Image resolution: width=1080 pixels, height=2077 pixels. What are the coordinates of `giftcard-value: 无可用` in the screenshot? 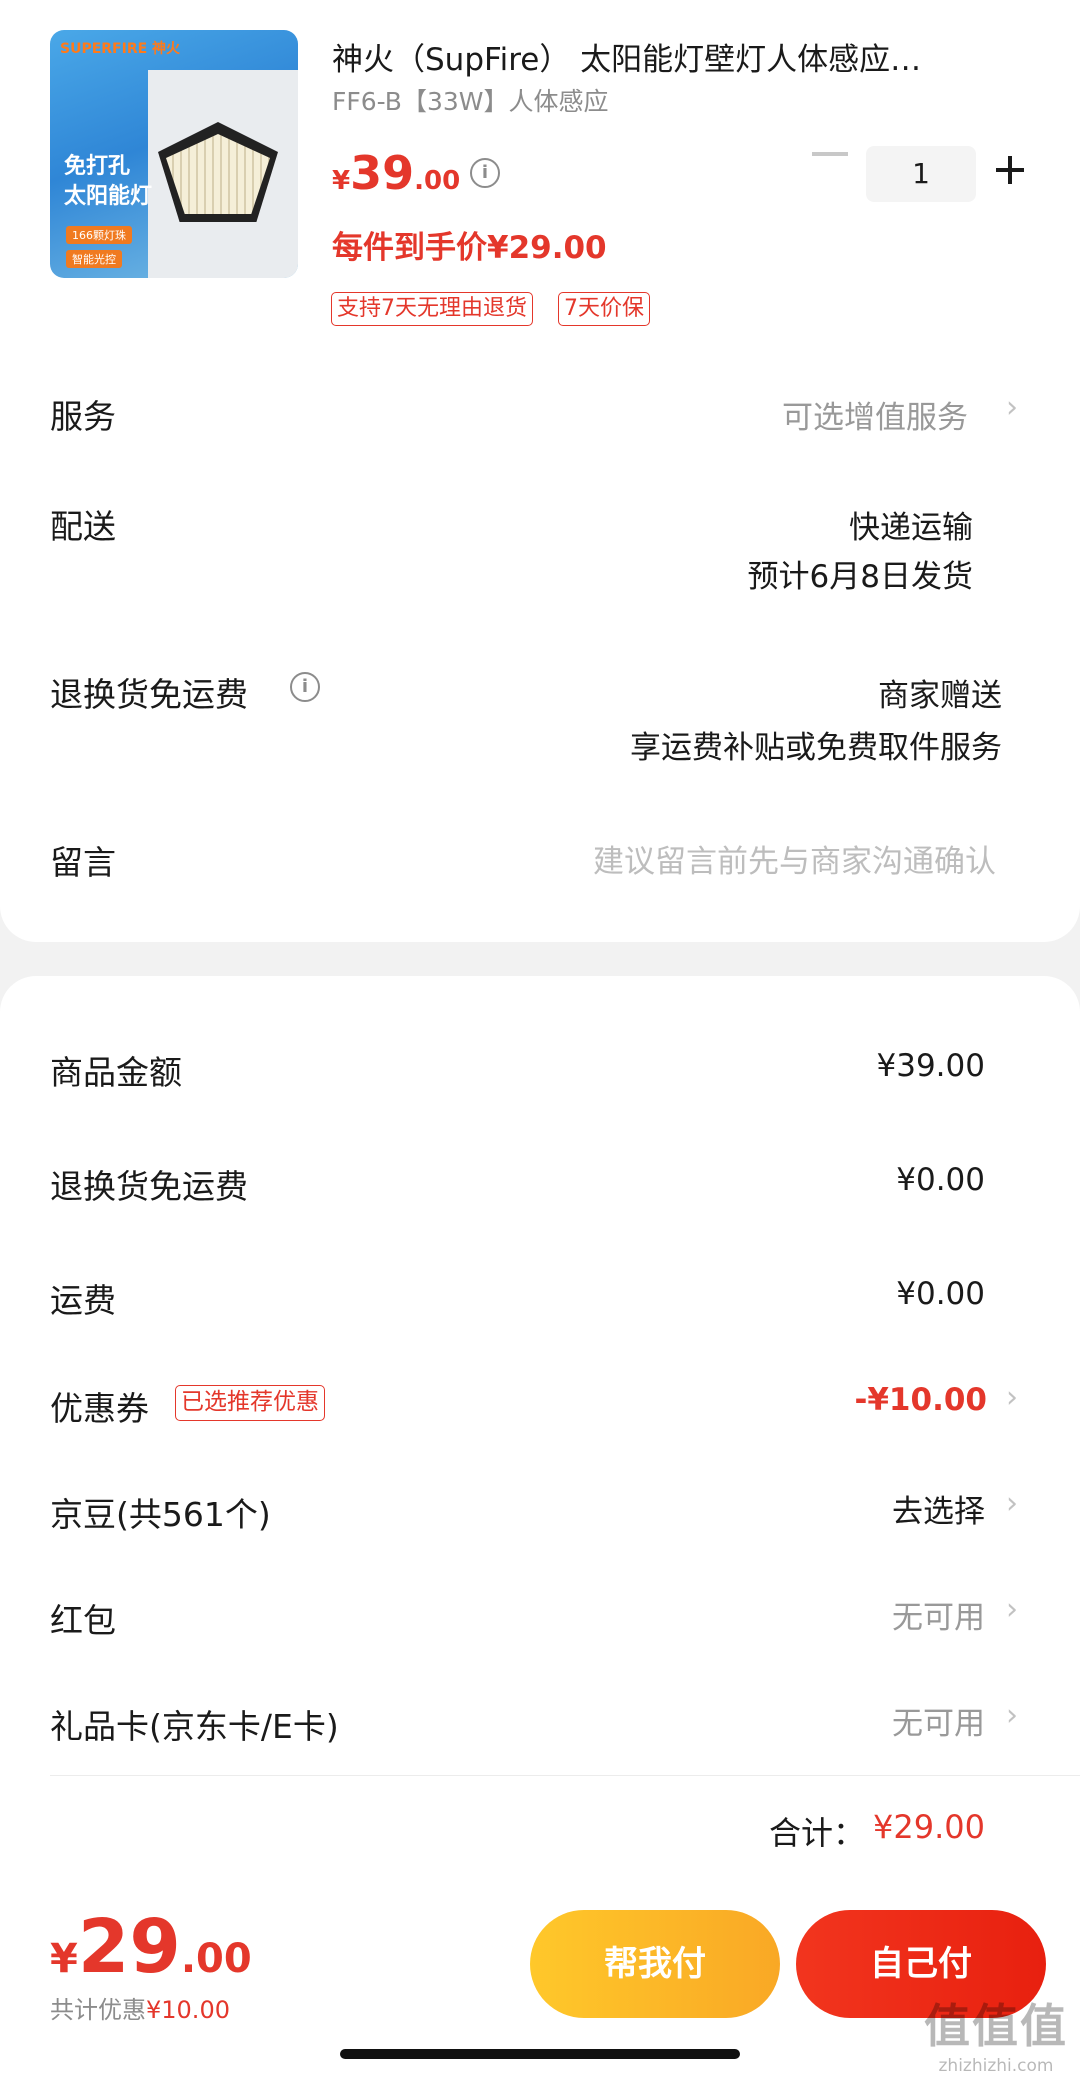 It's located at (938, 1720).